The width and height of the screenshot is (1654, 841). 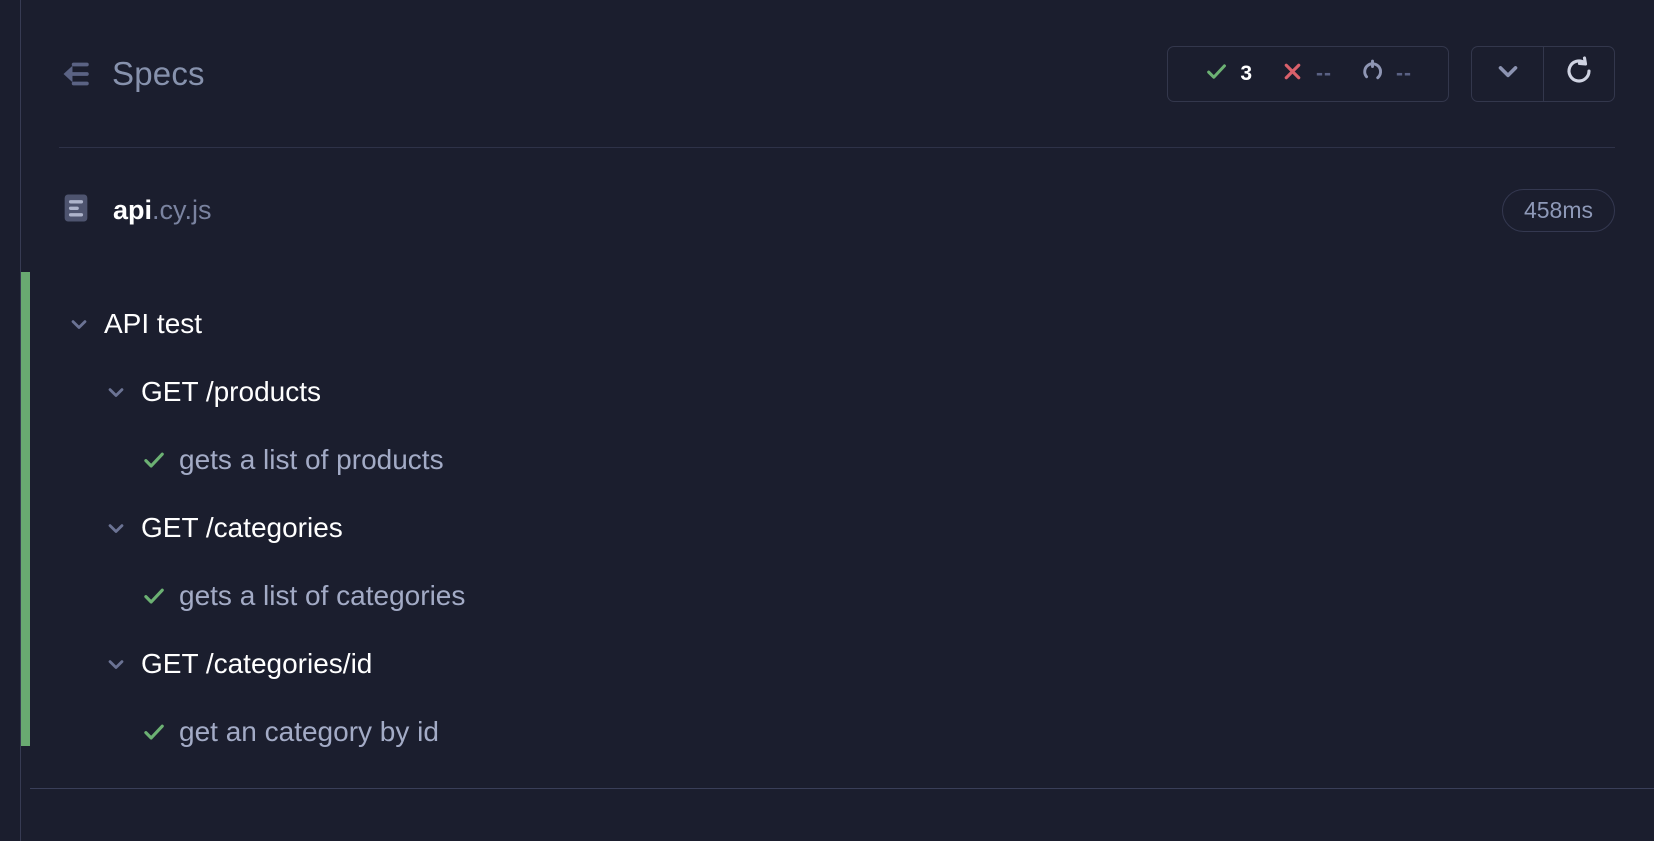 What do you see at coordinates (257, 663) in the screenshot?
I see `suite-label: GET /categories/id` at bounding box center [257, 663].